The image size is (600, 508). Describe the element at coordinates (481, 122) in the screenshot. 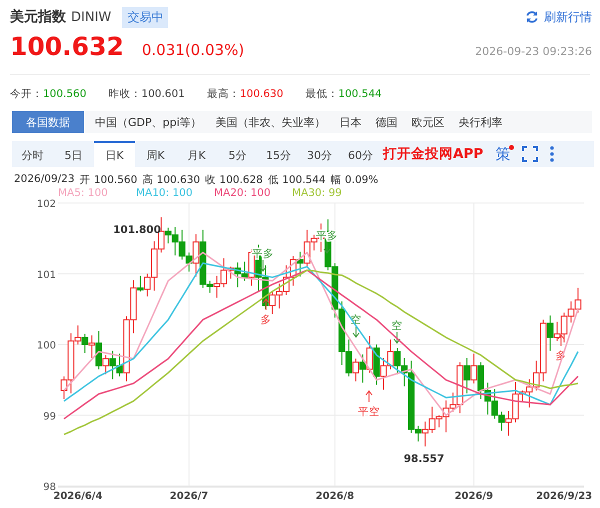

I see `country-tab: 央行利率` at that location.